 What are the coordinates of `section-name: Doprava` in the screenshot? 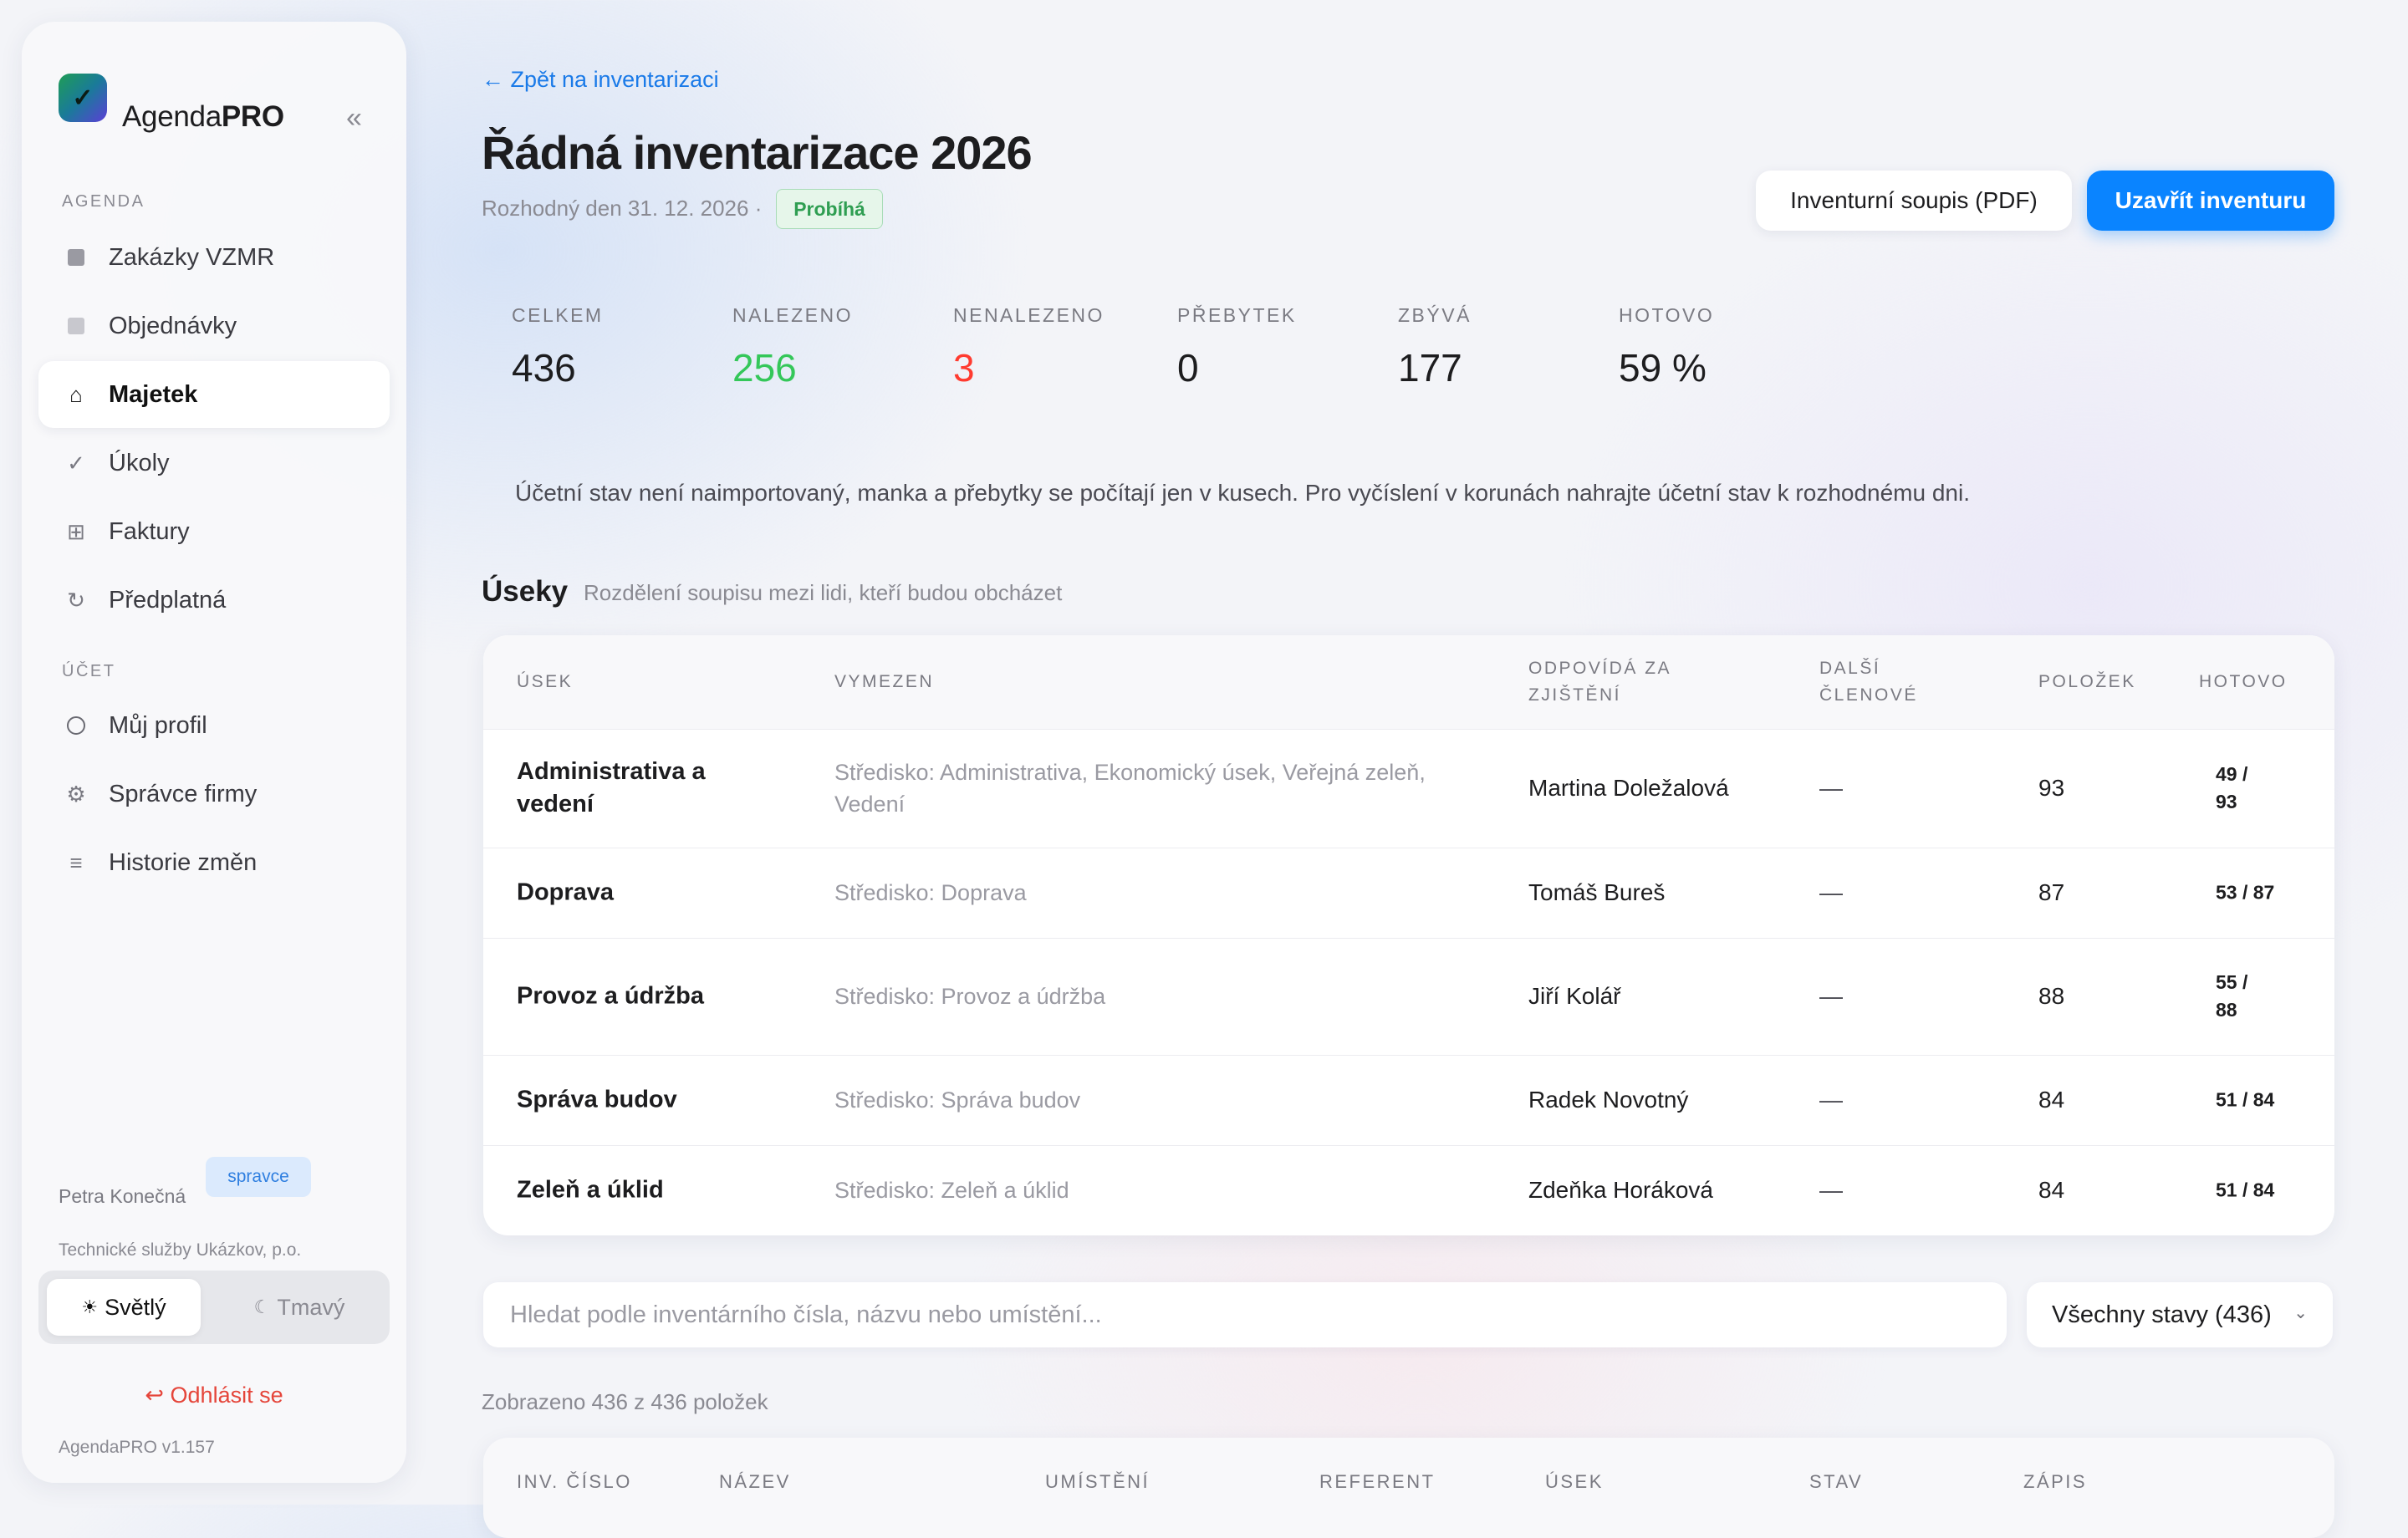 It's located at (566, 892).